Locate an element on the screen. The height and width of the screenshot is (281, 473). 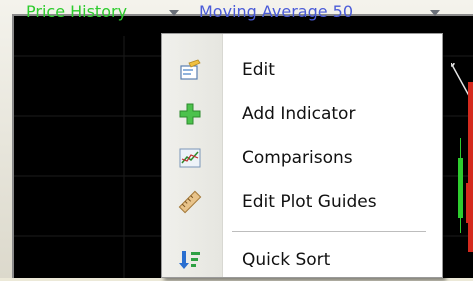
menu-item-add-indicator: Add Indicator is located at coordinates (302, 114).